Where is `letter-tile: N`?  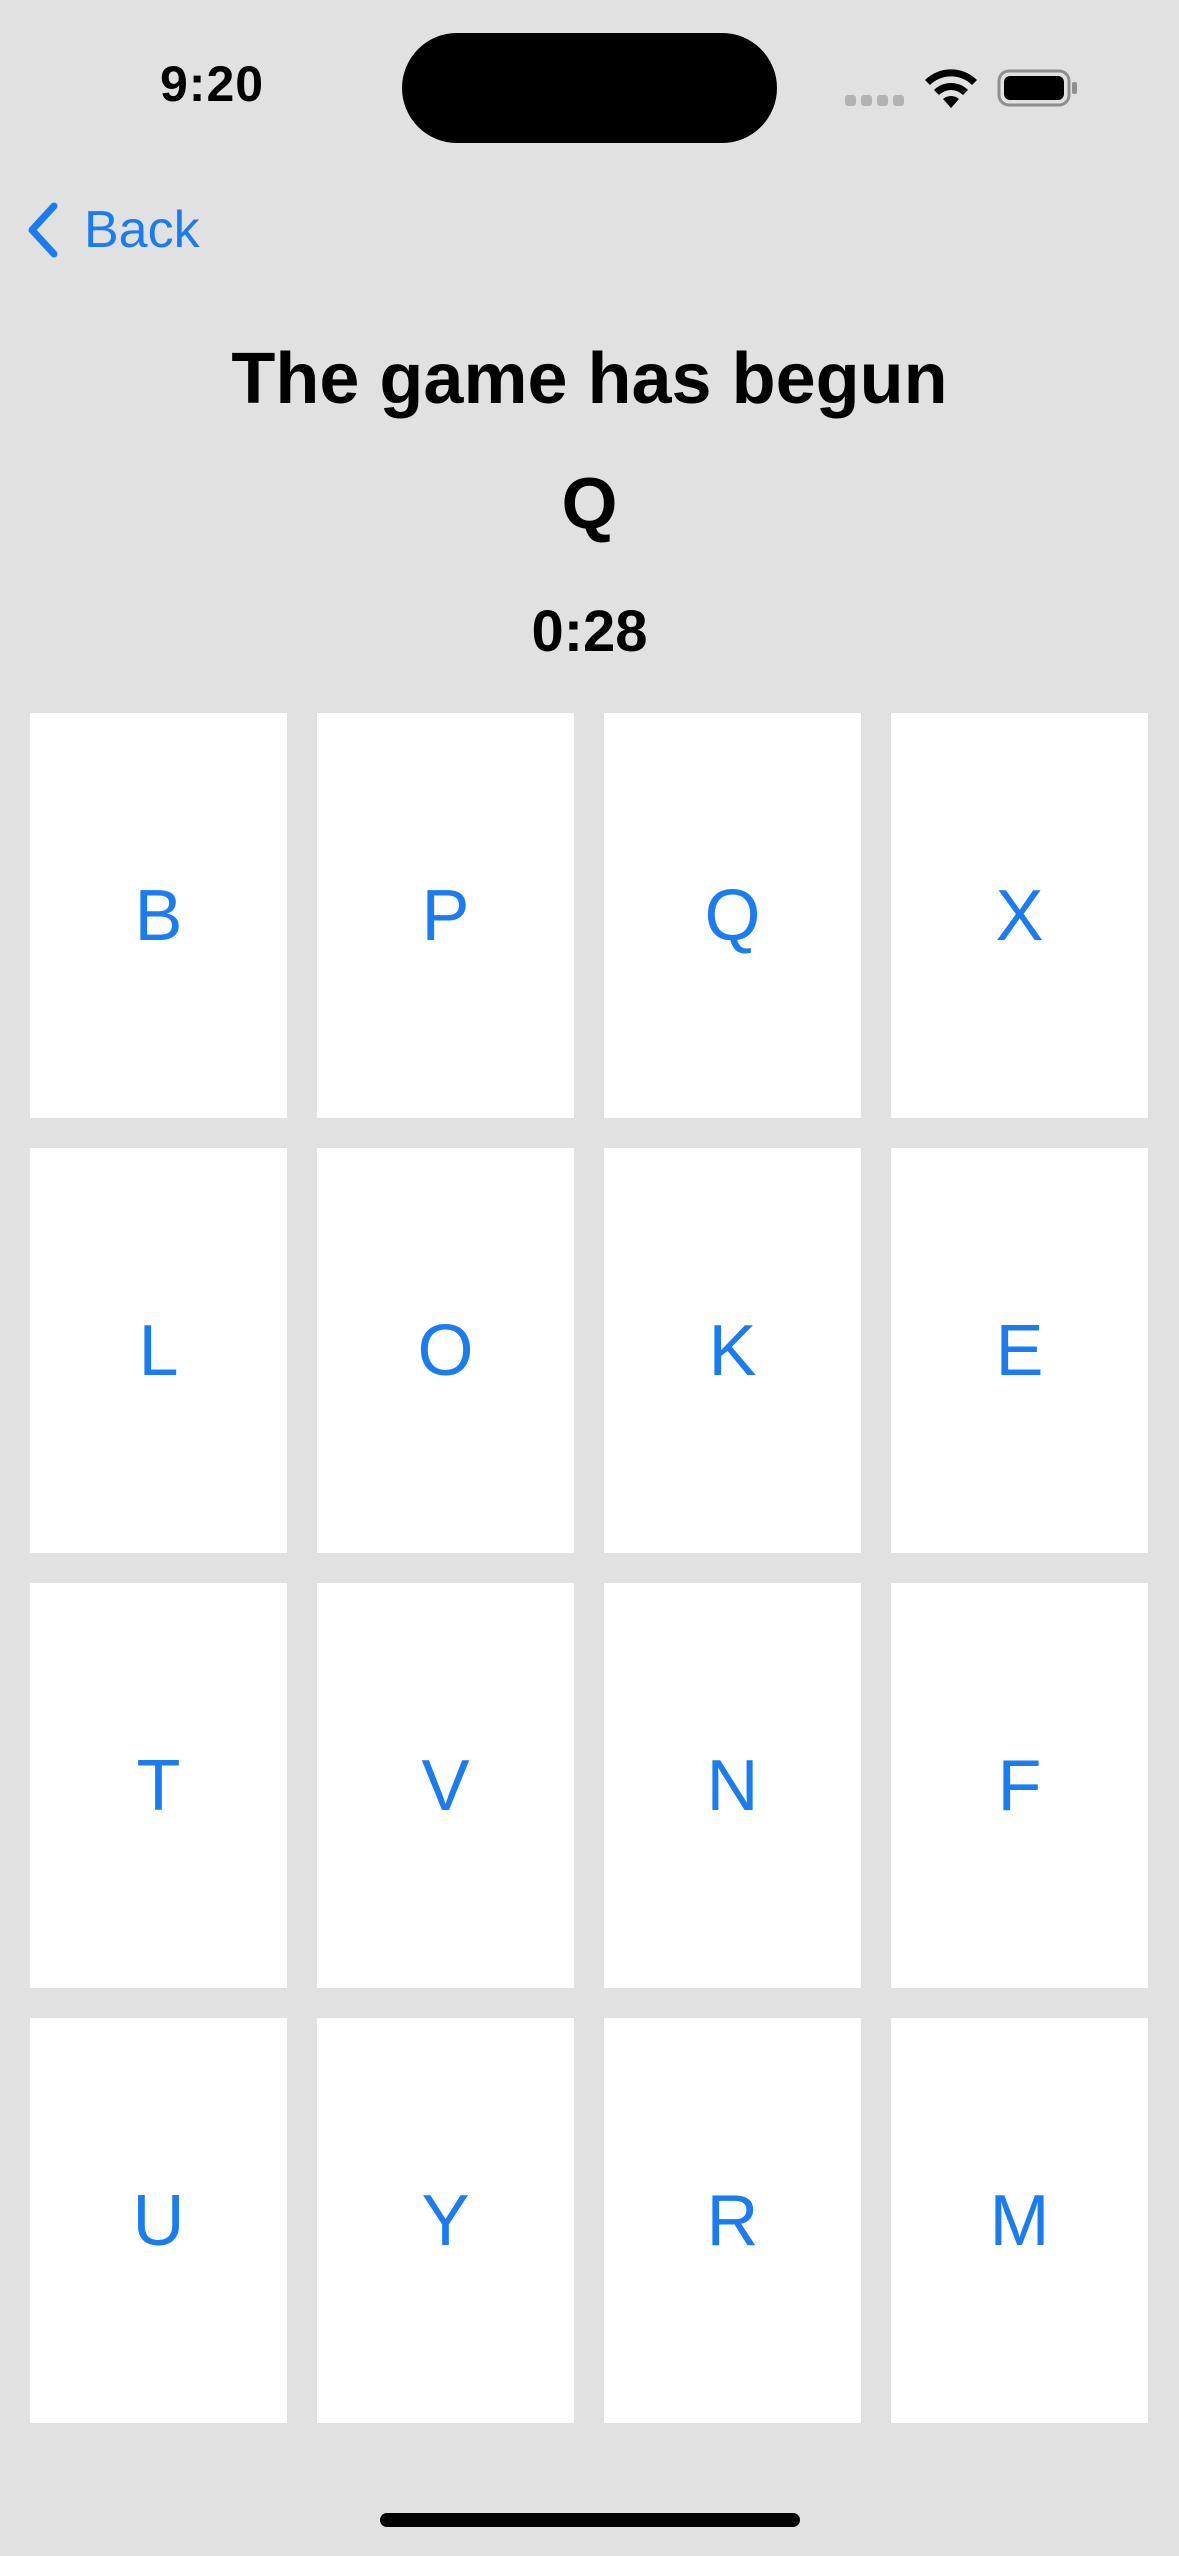 letter-tile: N is located at coordinates (732, 1785).